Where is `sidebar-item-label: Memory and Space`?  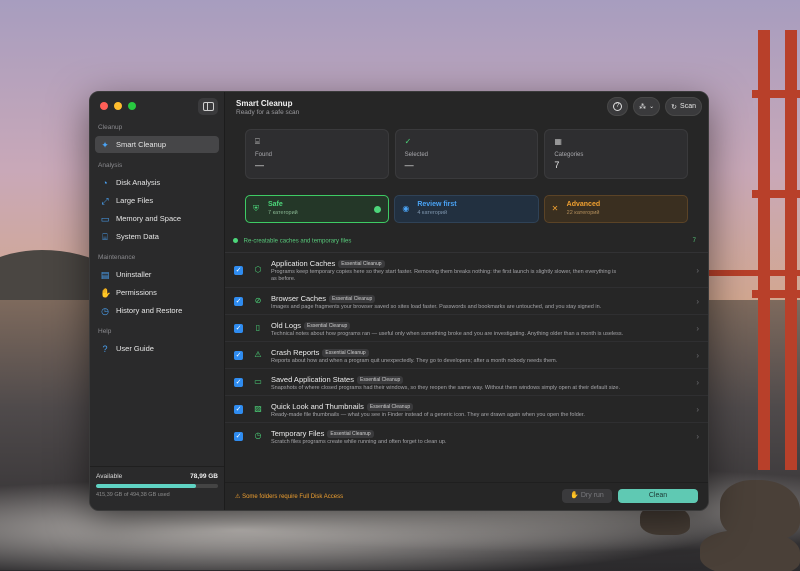 sidebar-item-label: Memory and Space is located at coordinates (149, 218).